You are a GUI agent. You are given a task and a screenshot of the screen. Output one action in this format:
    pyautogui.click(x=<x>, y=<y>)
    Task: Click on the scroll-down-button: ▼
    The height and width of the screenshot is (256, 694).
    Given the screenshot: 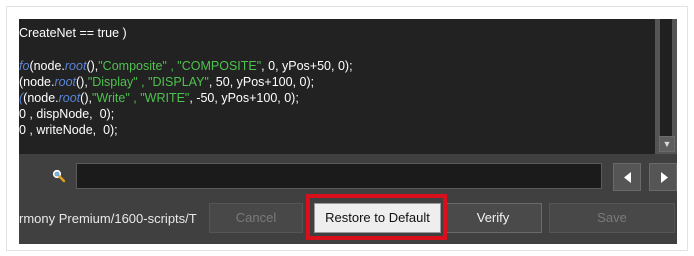 What is the action you would take?
    pyautogui.click(x=667, y=144)
    